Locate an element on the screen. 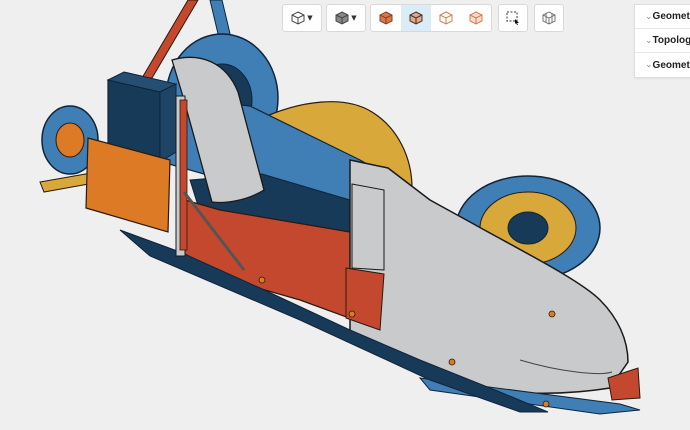 This screenshot has width=690, height=430. transparent-button is located at coordinates (476, 18).